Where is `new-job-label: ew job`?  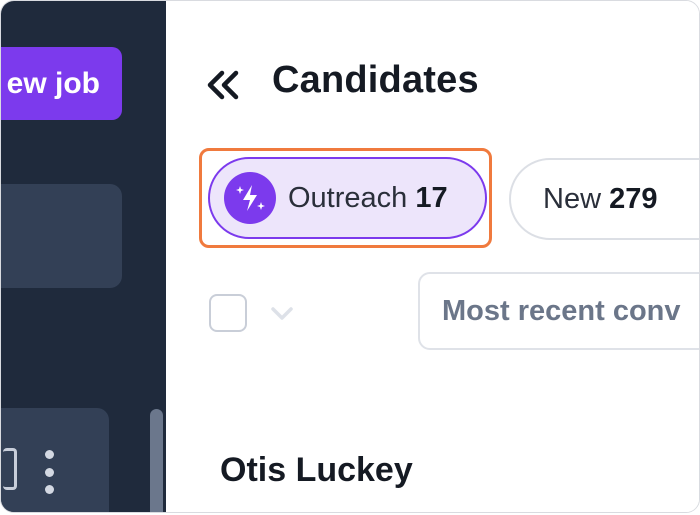
new-job-label: ew job is located at coordinates (53, 83).